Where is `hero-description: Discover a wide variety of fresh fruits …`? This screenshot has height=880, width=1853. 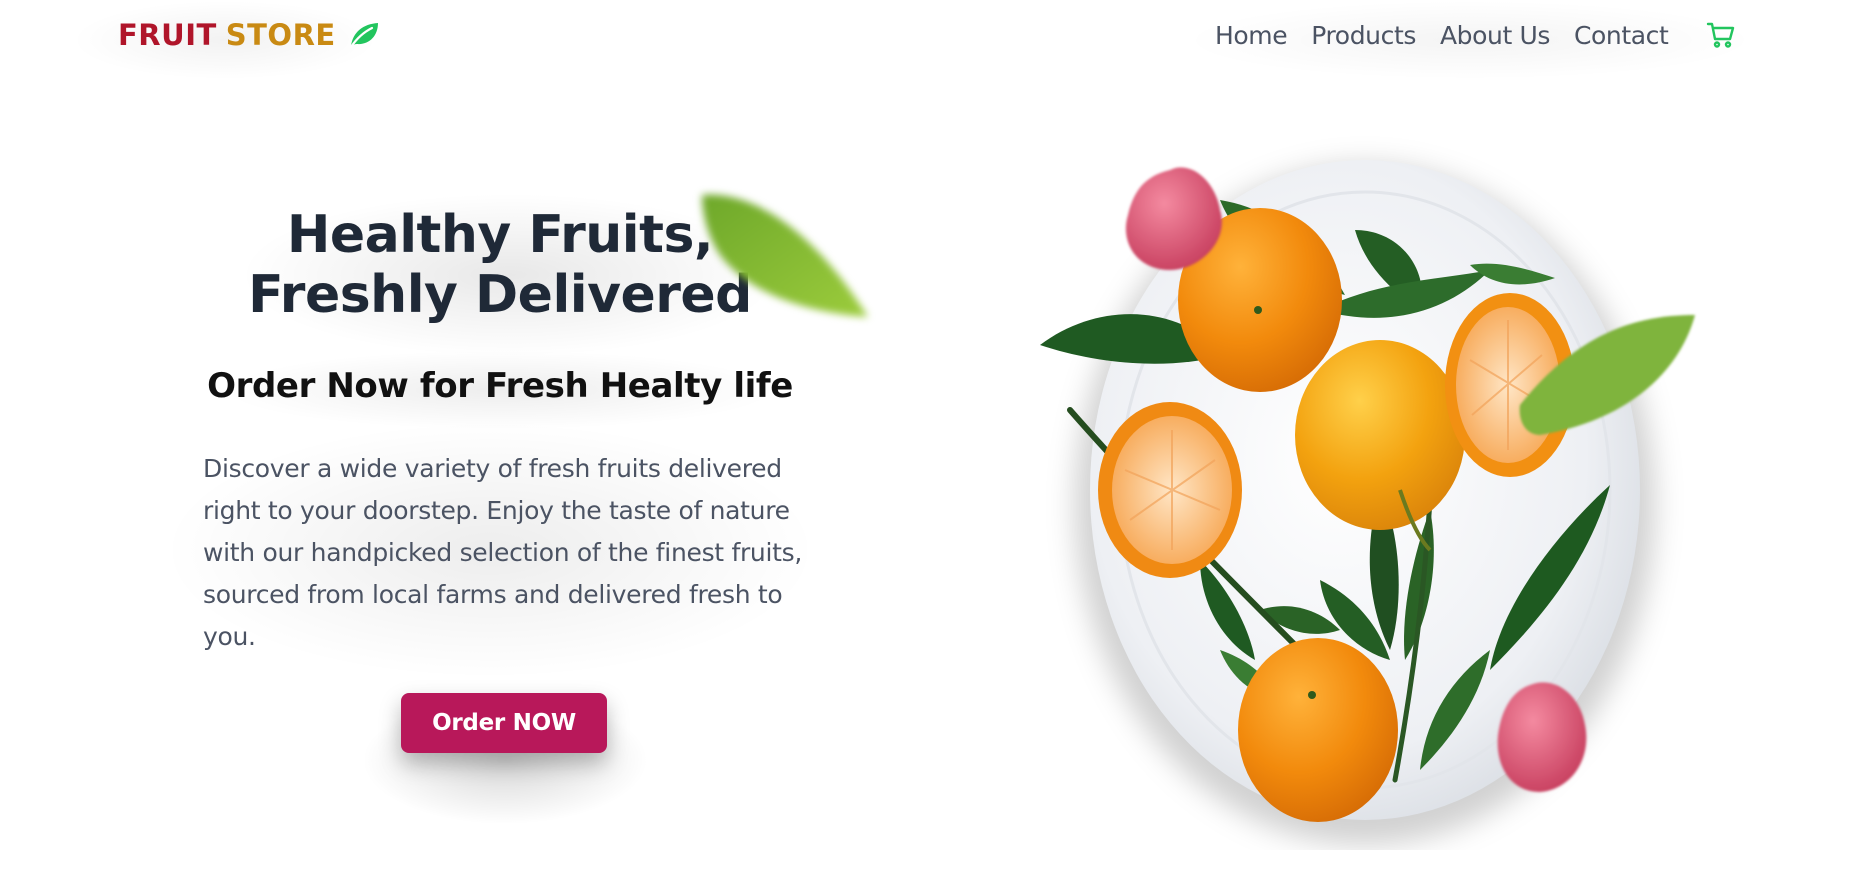 hero-description: Discover a wide variety of fresh fruits … is located at coordinates (502, 552).